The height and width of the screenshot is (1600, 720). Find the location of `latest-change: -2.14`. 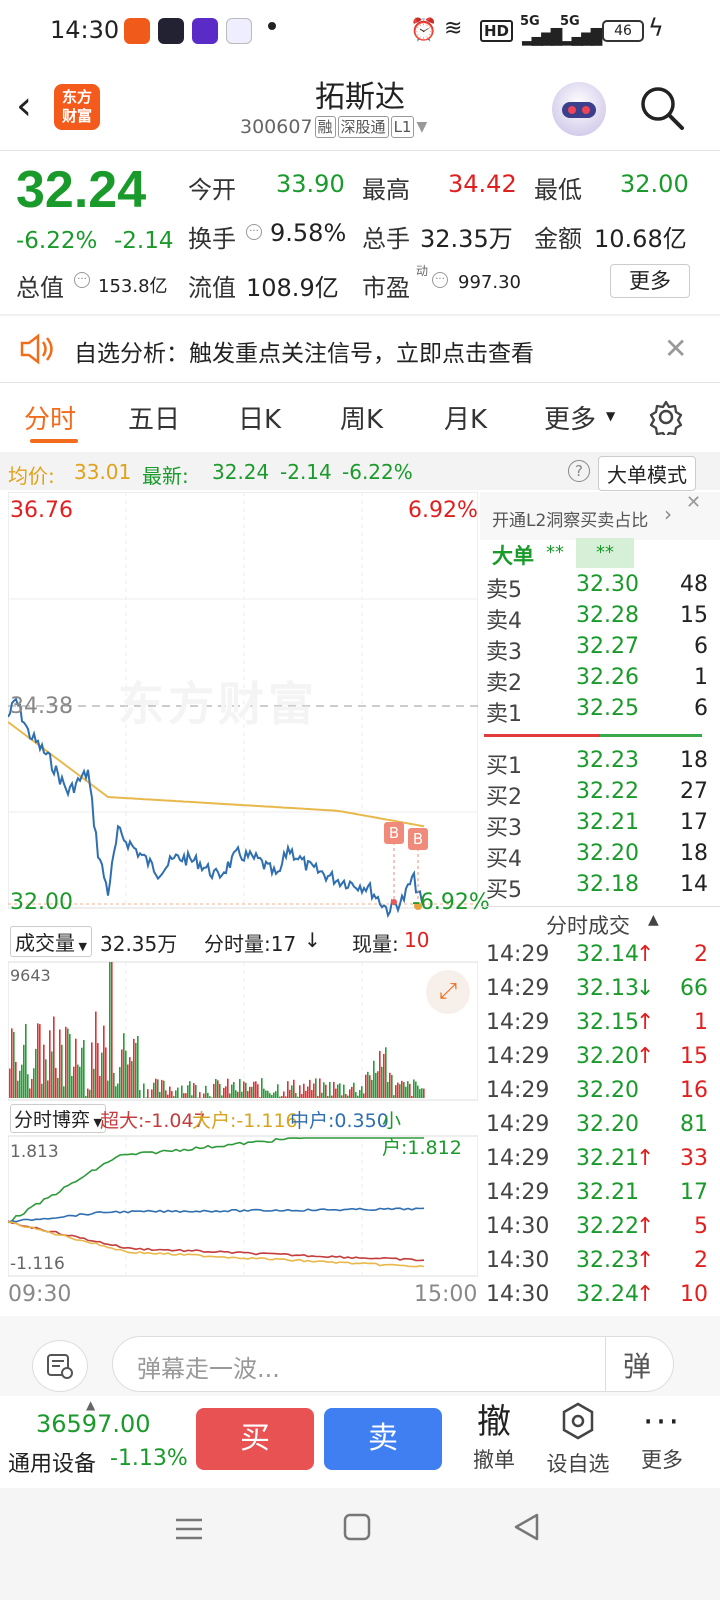

latest-change: -2.14 is located at coordinates (306, 472).